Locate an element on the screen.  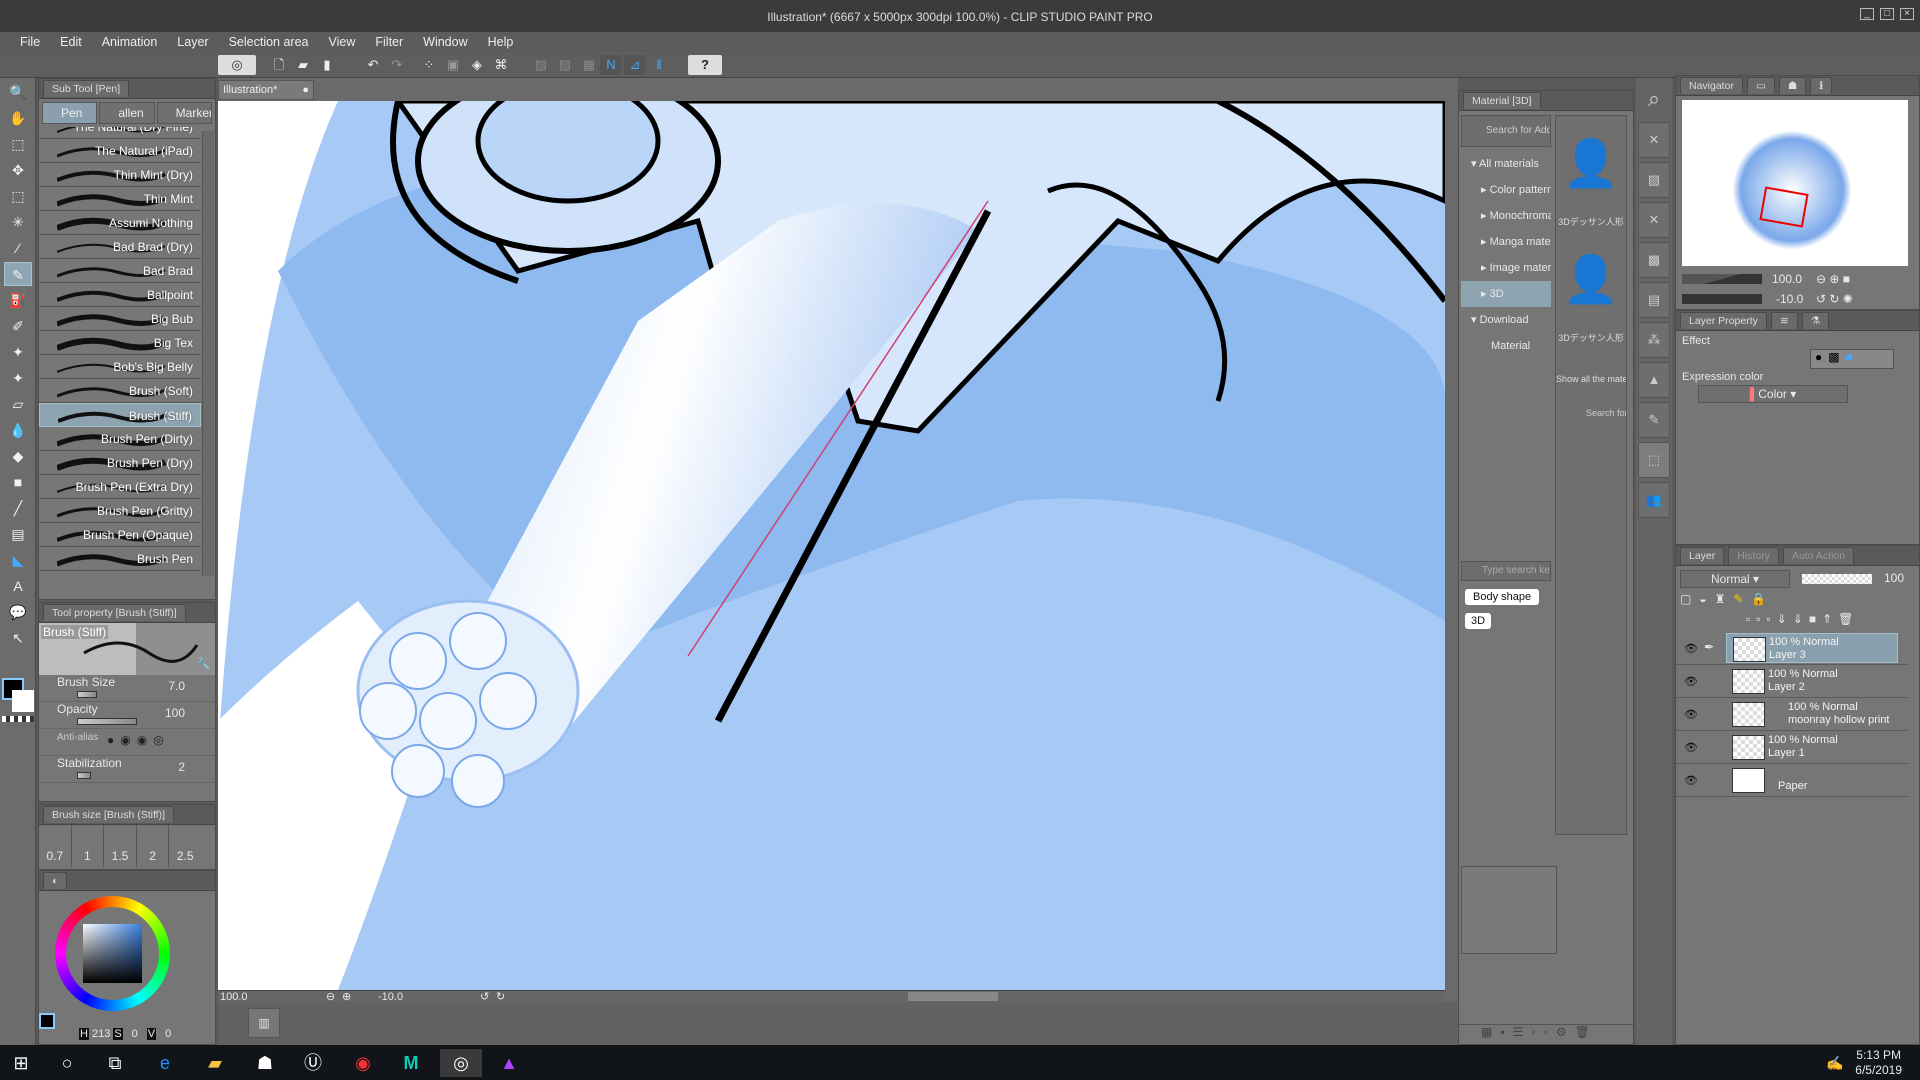
brush-item: Brush Pen (Gritty) is located at coordinates (120, 511).